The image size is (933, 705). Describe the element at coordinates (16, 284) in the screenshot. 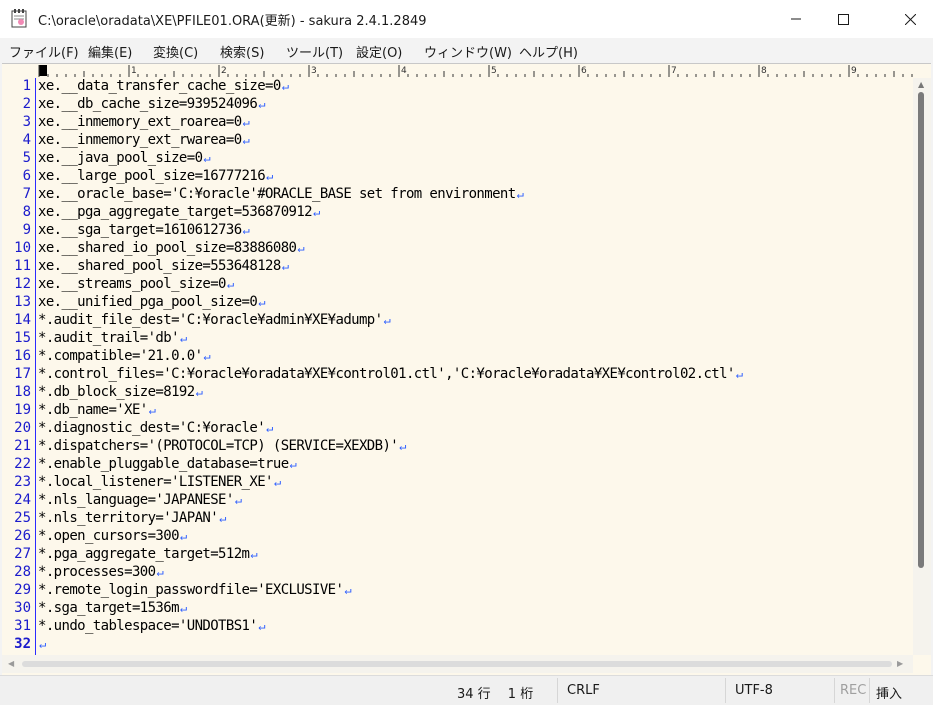

I see `line-number: 12` at that location.